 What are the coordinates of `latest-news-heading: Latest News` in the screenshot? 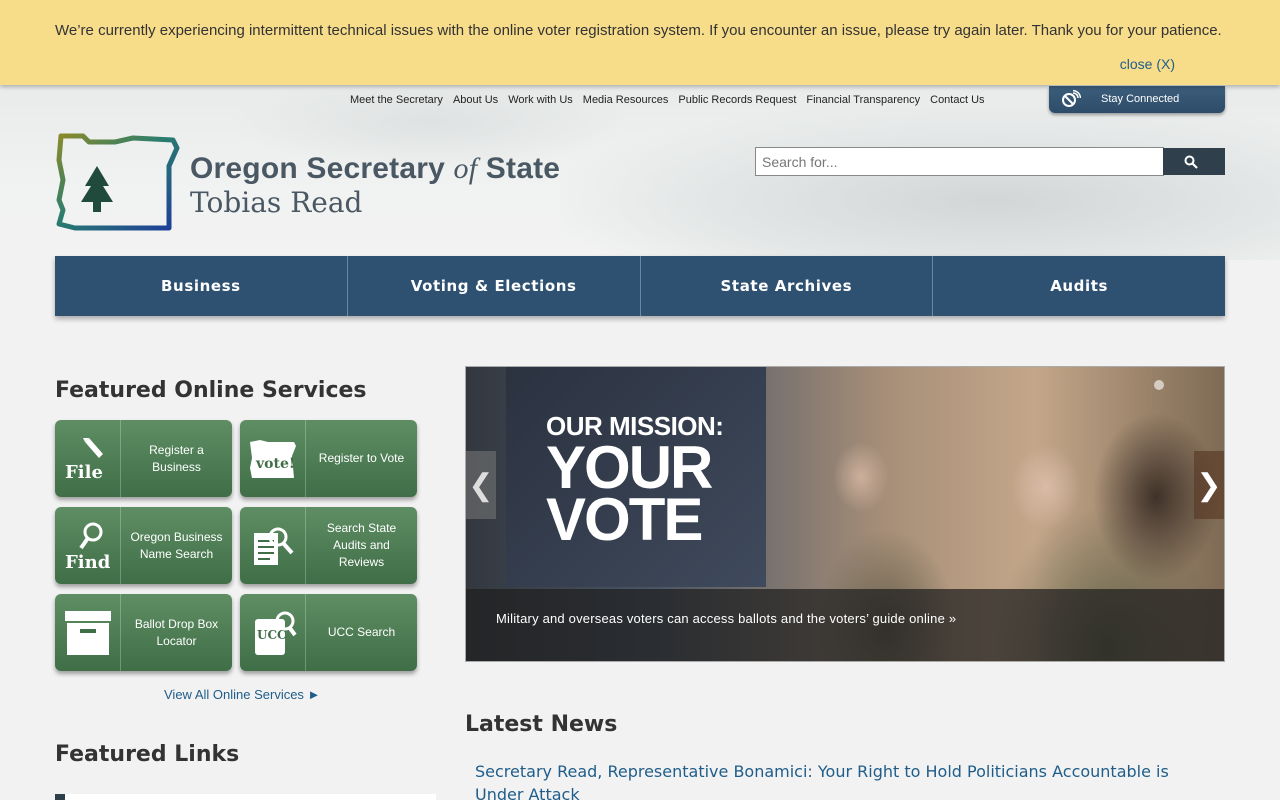 It's located at (541, 724).